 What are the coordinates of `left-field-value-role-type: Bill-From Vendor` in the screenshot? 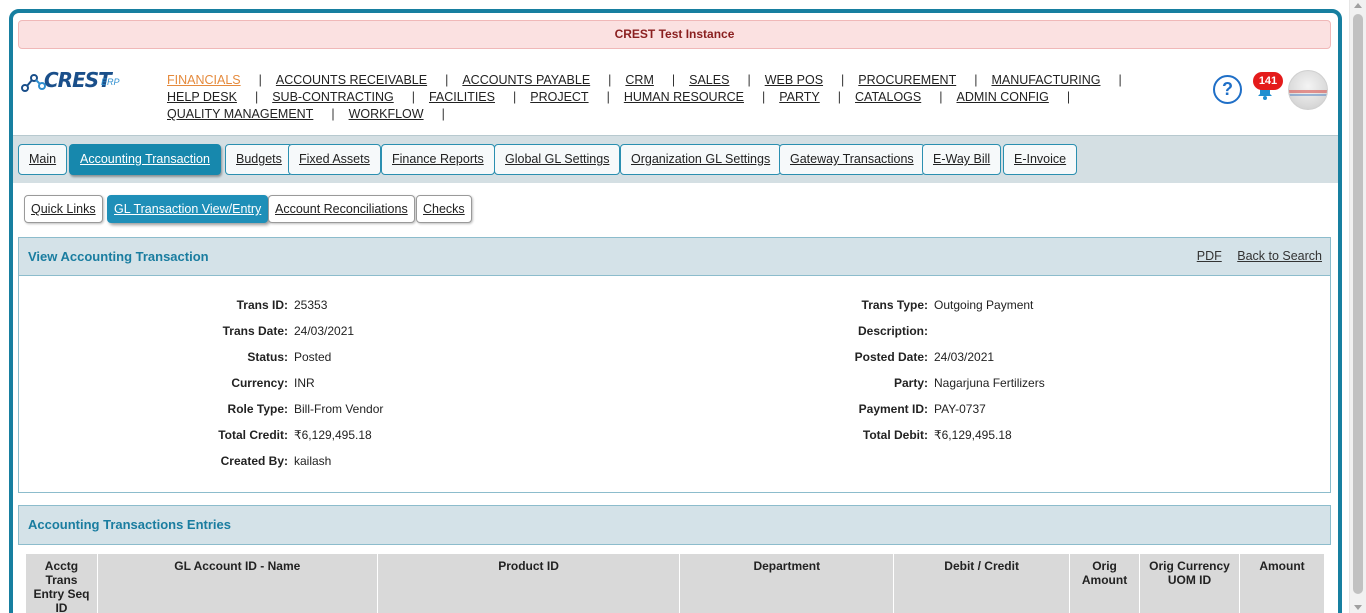 It's located at (339, 409).